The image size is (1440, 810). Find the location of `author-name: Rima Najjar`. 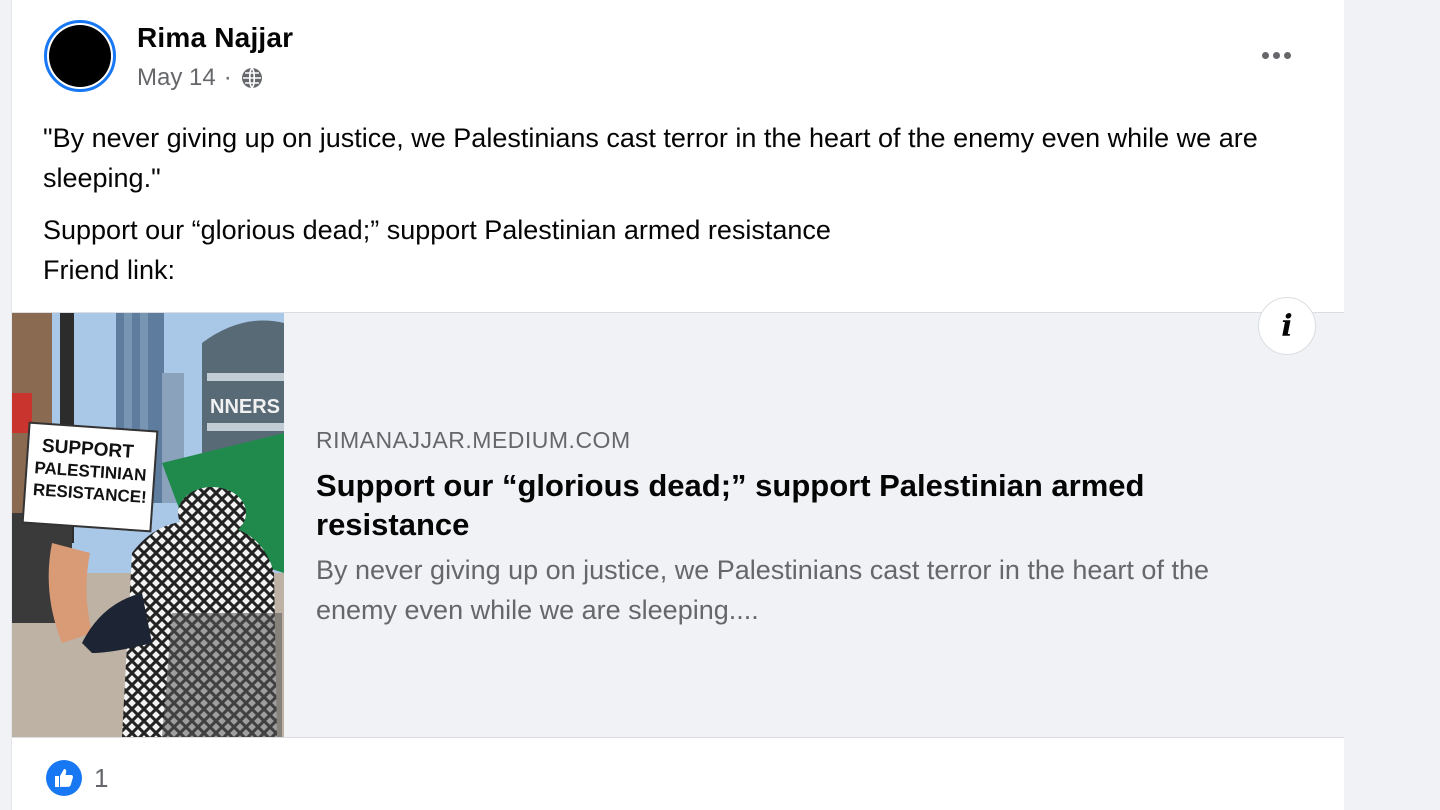

author-name: Rima Najjar is located at coordinates (215, 38).